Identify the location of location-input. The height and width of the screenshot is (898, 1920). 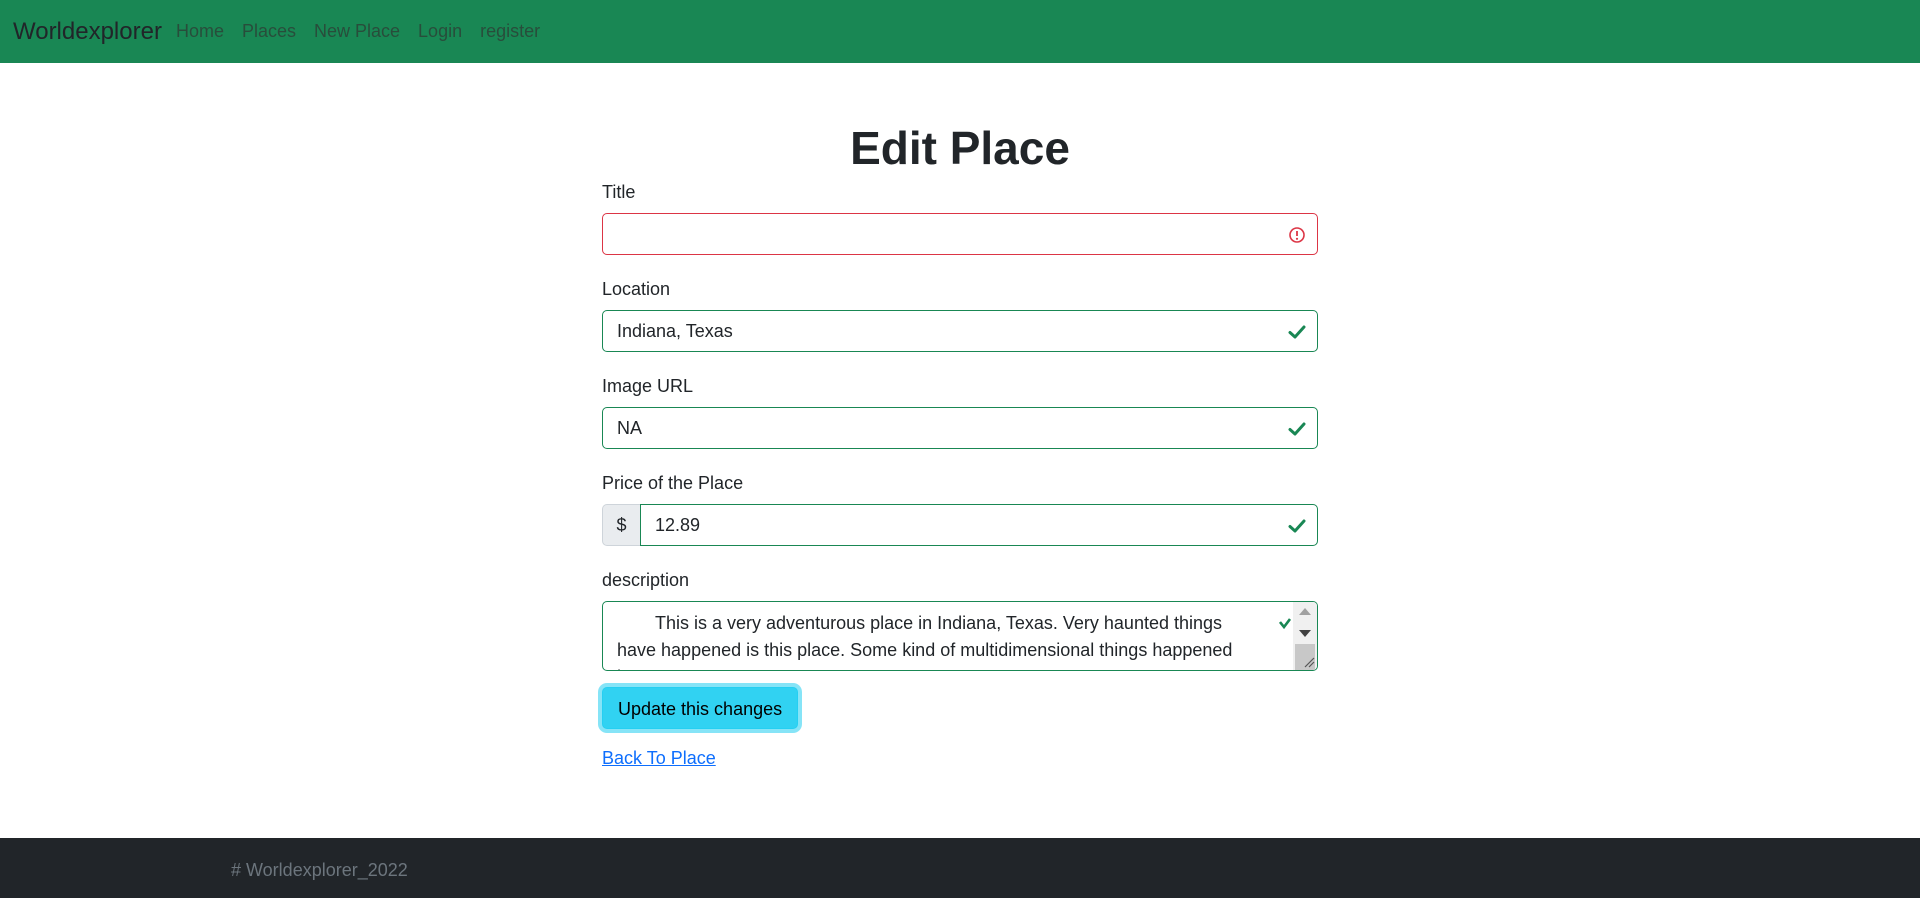
(960, 331).